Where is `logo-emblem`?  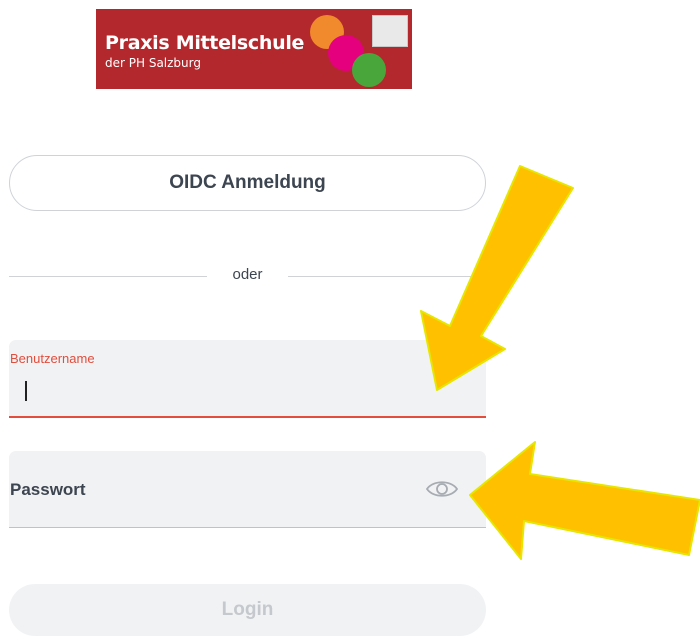
logo-emblem is located at coordinates (390, 31).